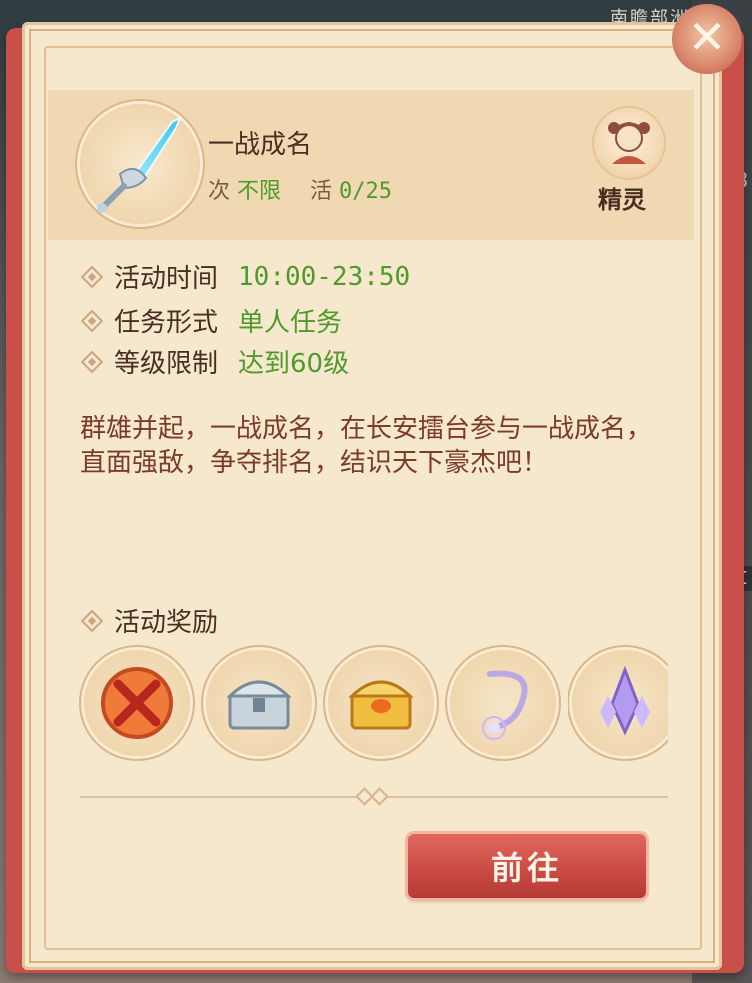 The width and height of the screenshot is (752, 983). I want to click on vitality-value: 0/25, so click(366, 191).